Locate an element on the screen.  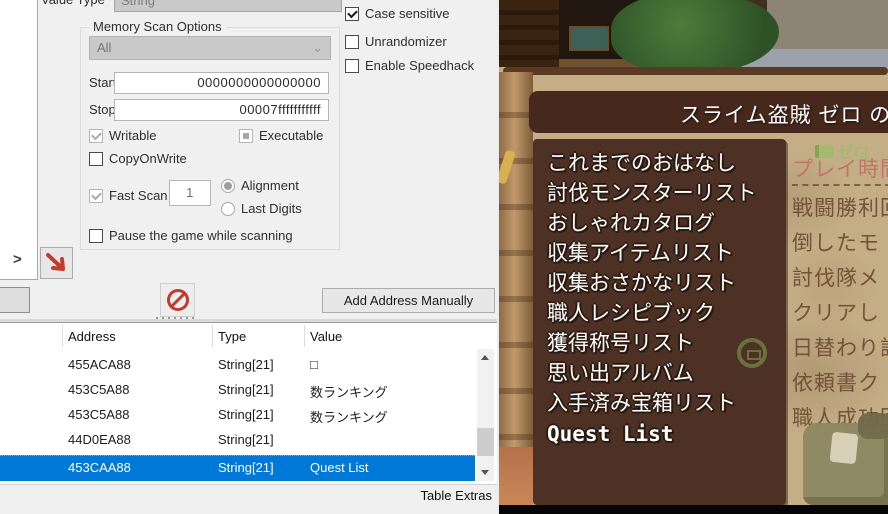
copyonwrite-checkbox is located at coordinates (96, 159).